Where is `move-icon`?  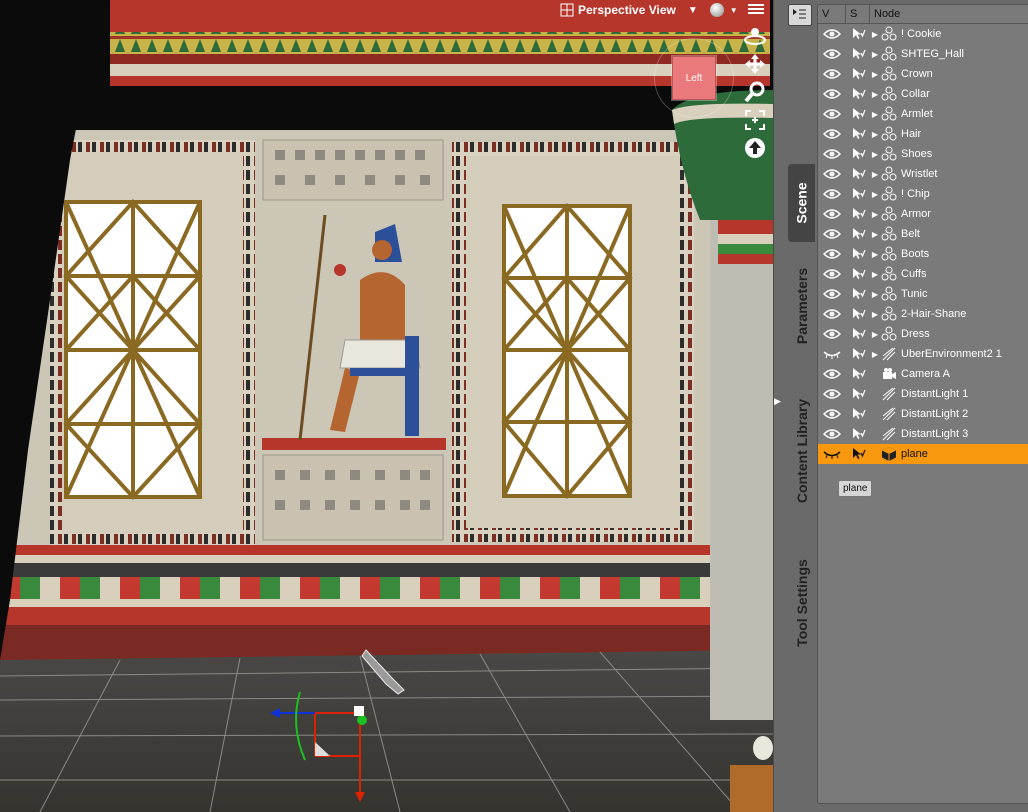
move-icon is located at coordinates (755, 64).